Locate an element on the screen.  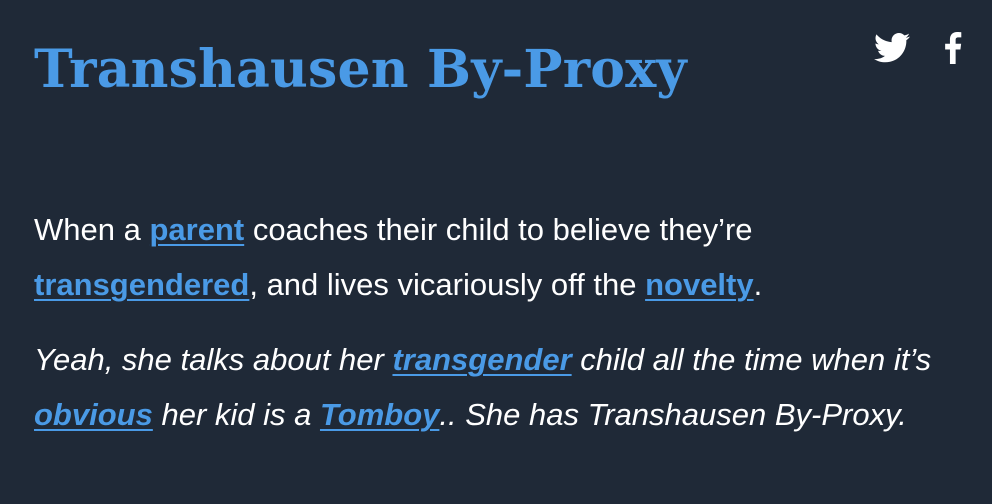
example-text-1: Yeah, she talks about her is located at coordinates (213, 359).